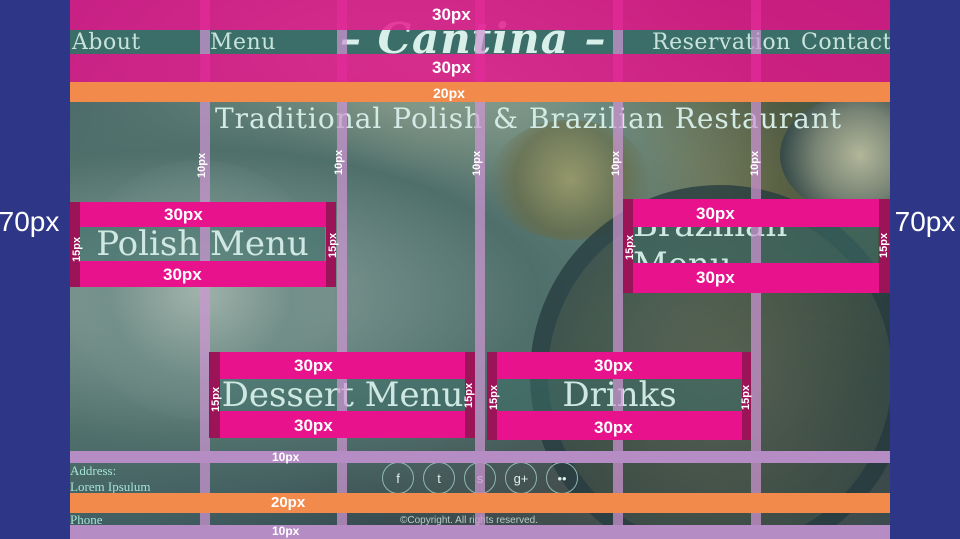 The image size is (960, 539). I want to click on nav-menu: Menu, so click(243, 42).